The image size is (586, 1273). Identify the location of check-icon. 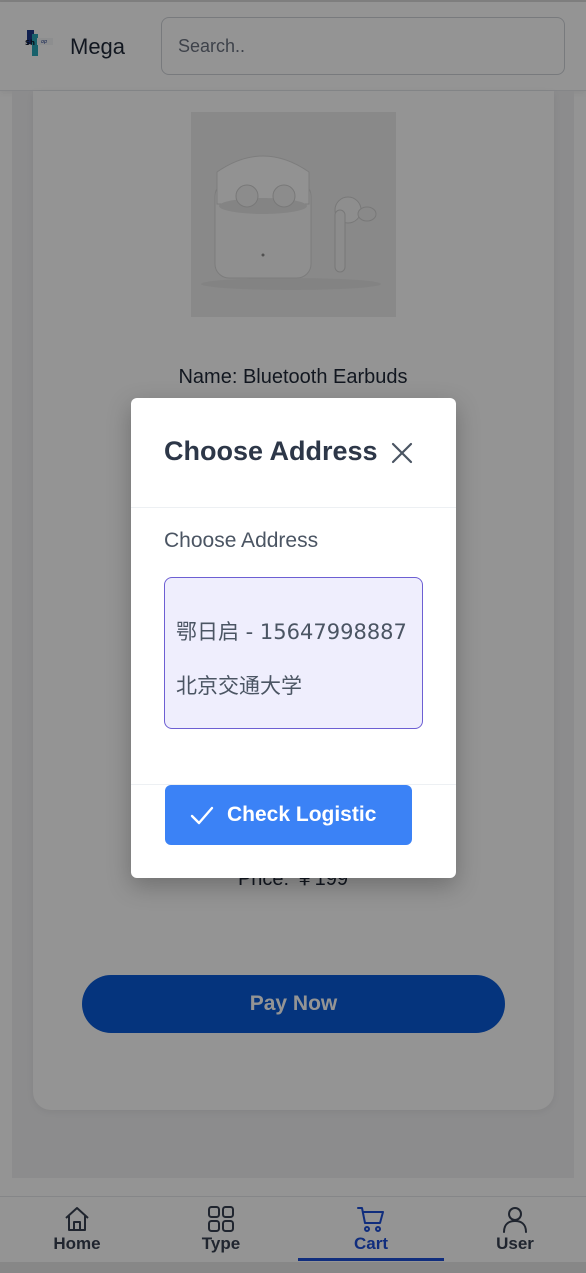
(202, 815).